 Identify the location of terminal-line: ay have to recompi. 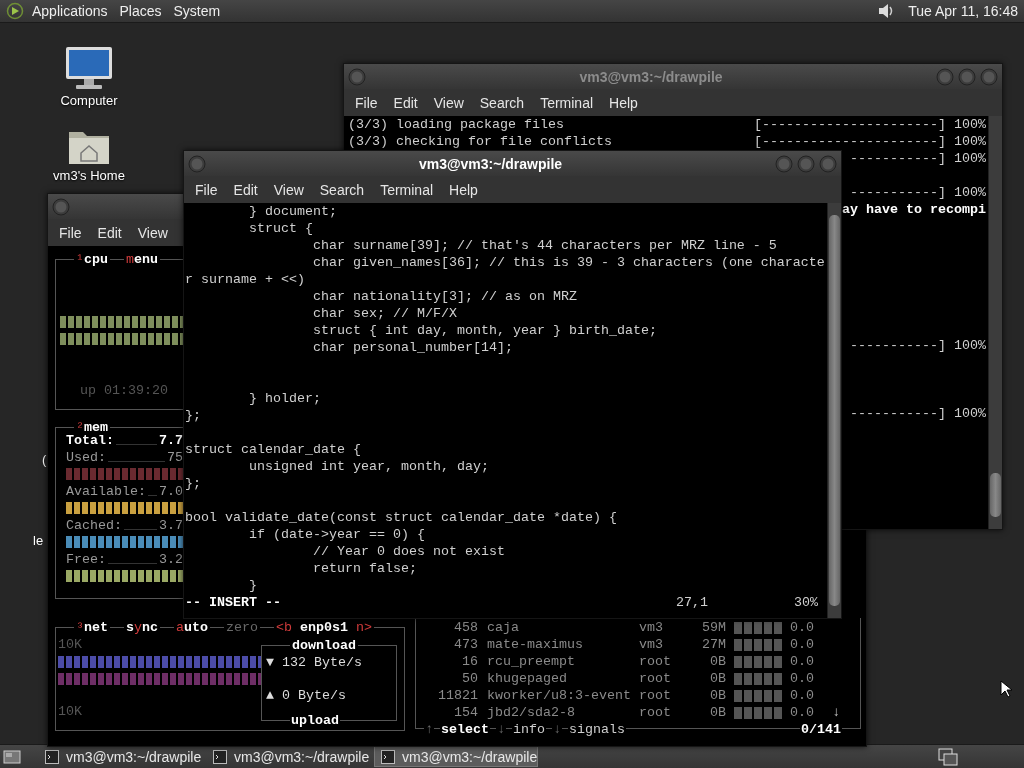
(914, 209).